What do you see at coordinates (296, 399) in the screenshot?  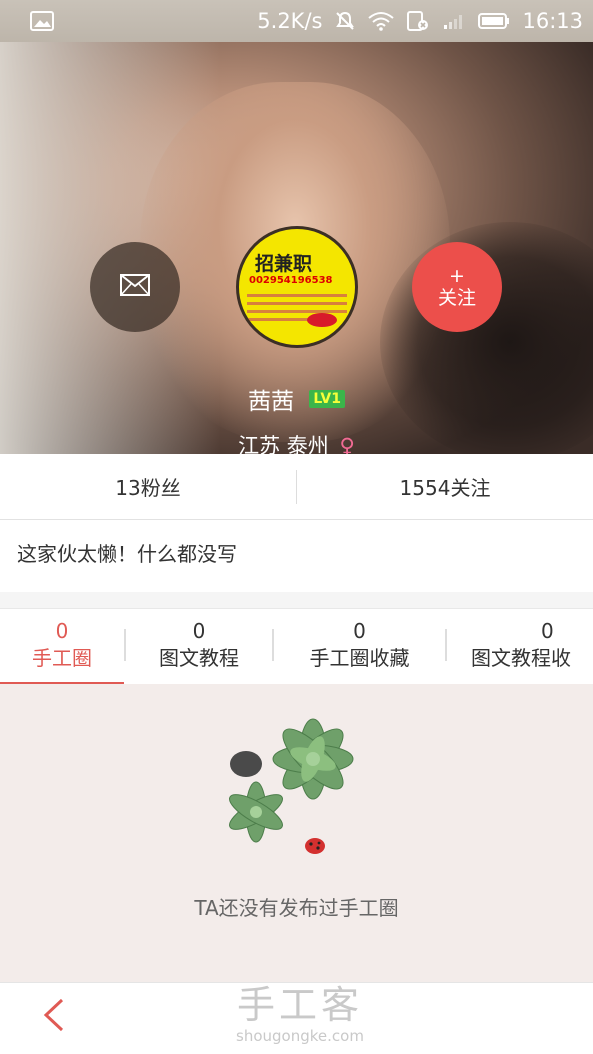 I see `username-row: 茜茜 LV1` at bounding box center [296, 399].